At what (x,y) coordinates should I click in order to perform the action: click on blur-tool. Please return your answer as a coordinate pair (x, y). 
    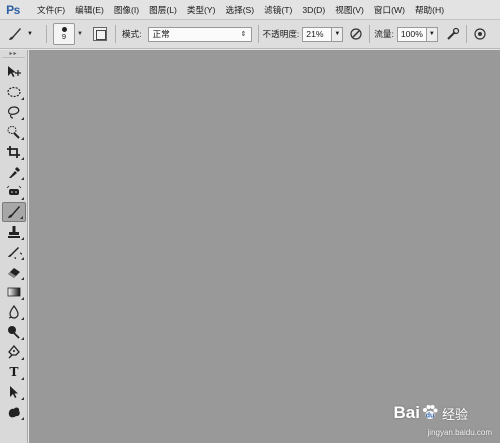
    Looking at the image, I should click on (14, 312).